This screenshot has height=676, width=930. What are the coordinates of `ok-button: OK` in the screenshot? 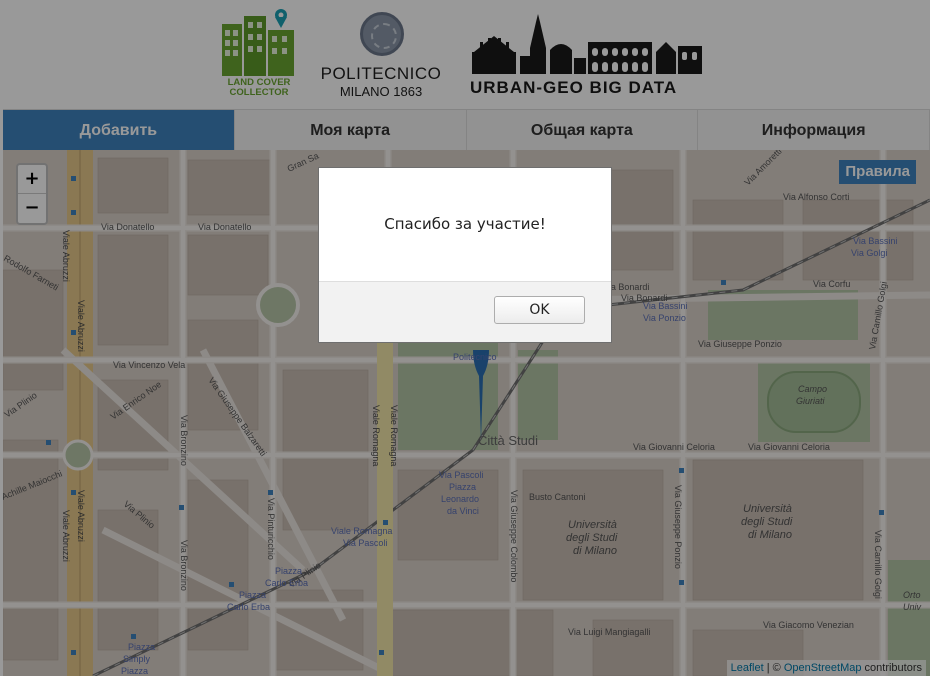 It's located at (539, 310).